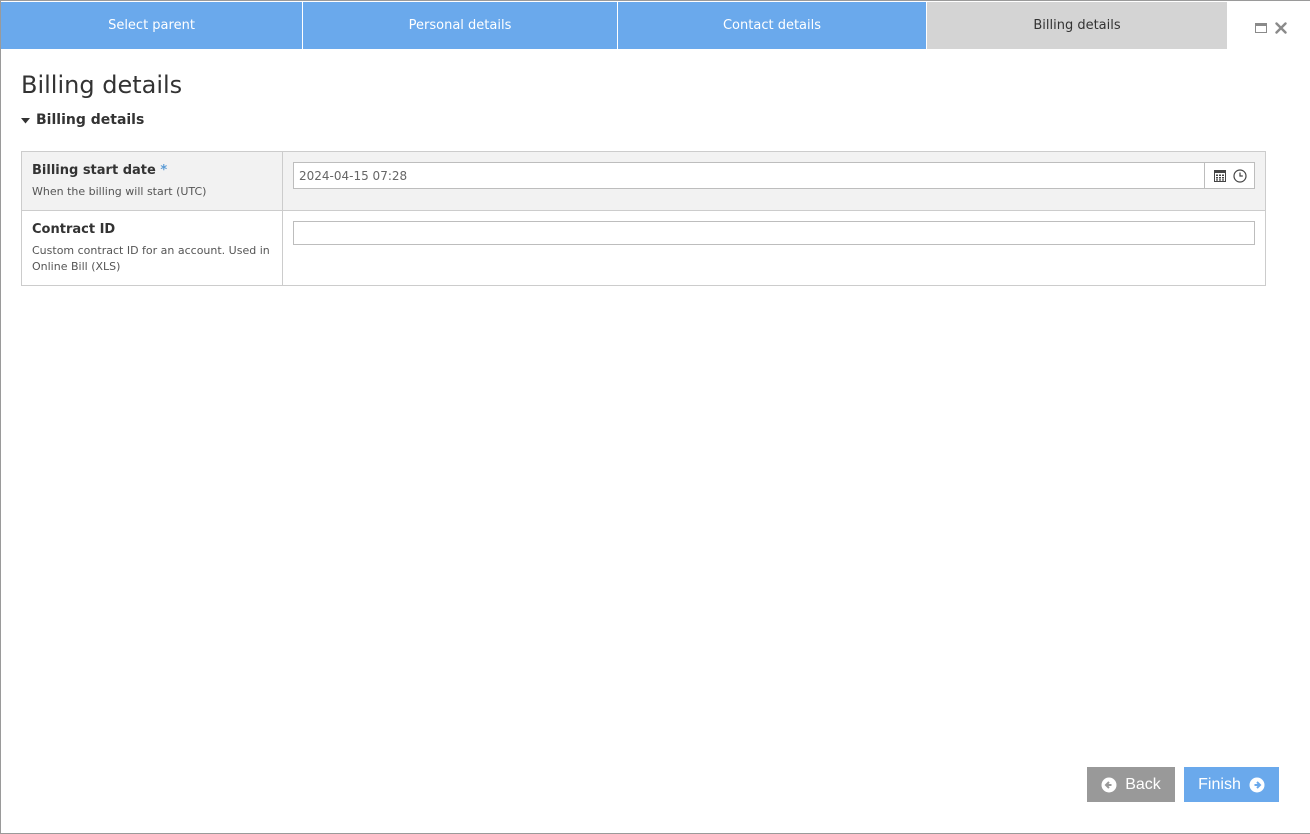  What do you see at coordinates (25, 120) in the screenshot?
I see `caret-down-icon` at bounding box center [25, 120].